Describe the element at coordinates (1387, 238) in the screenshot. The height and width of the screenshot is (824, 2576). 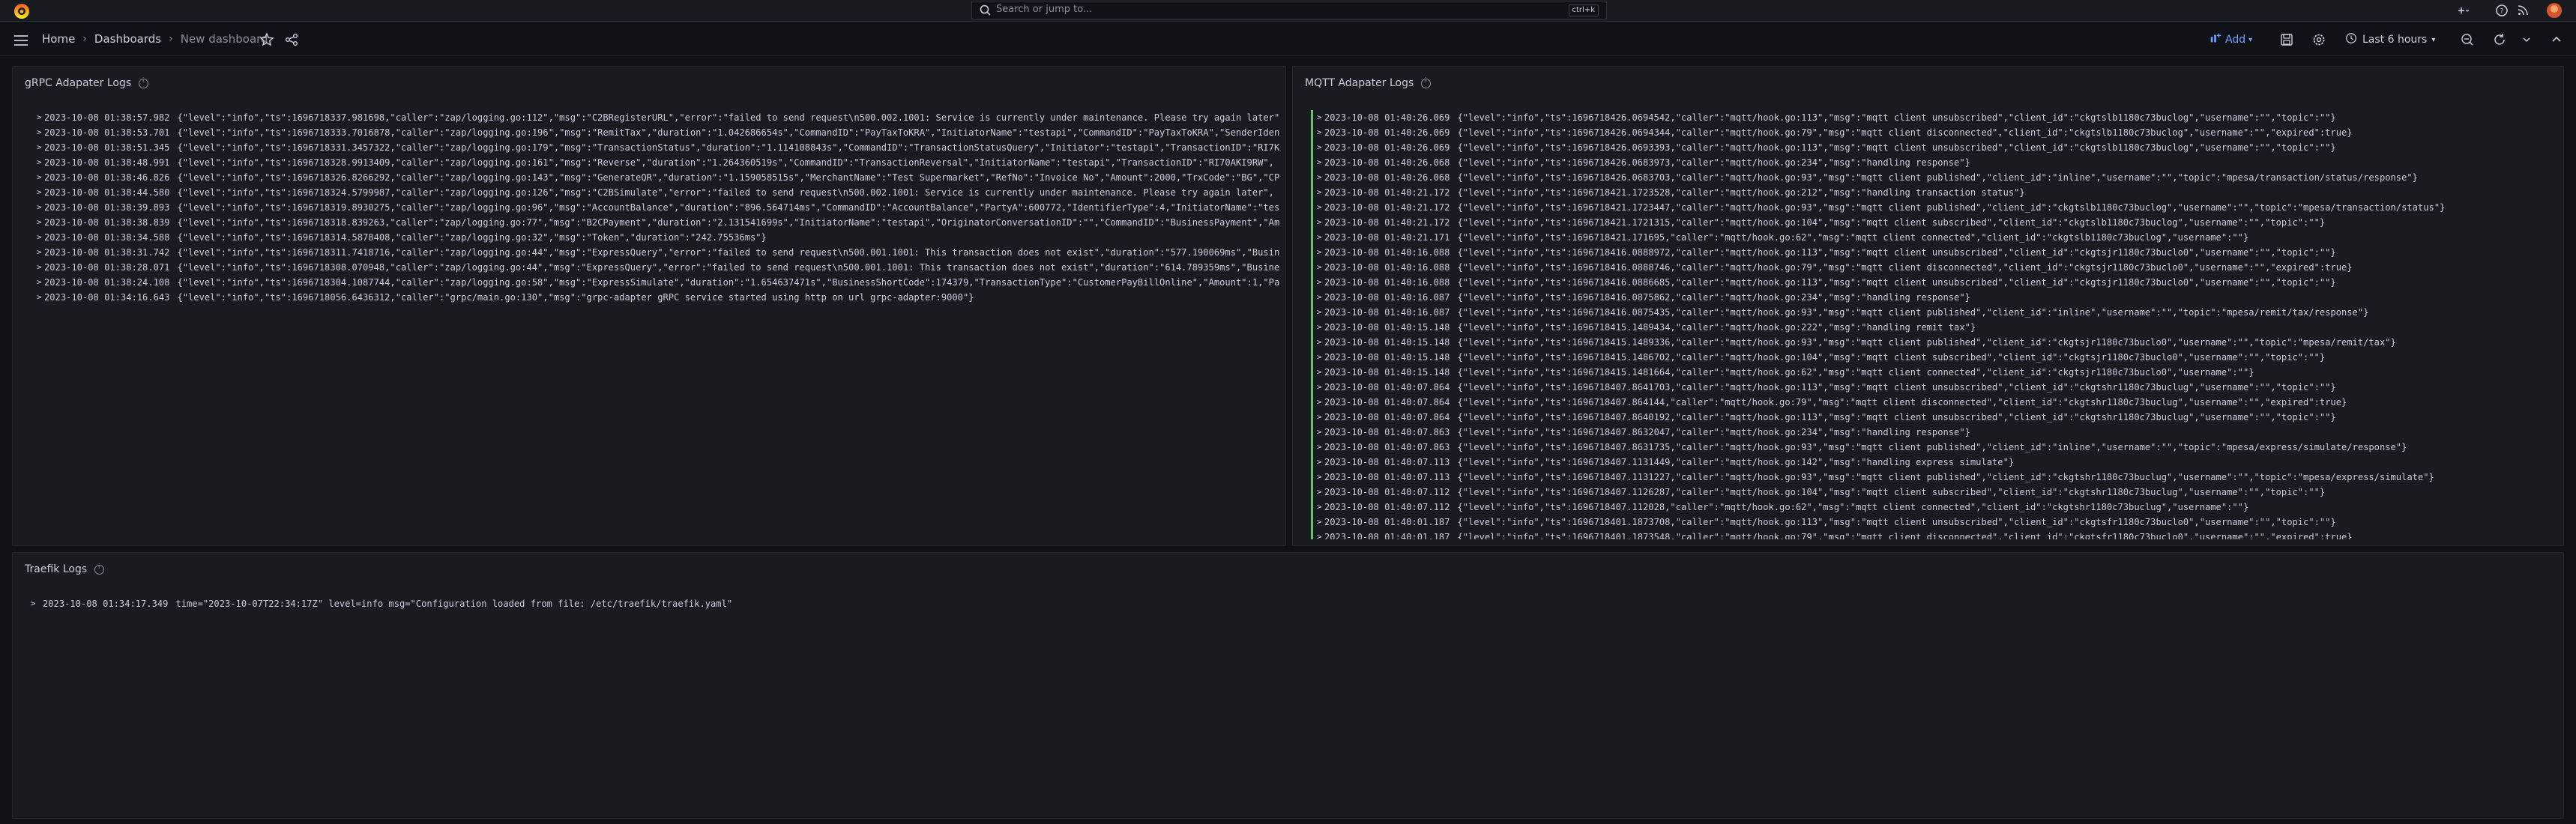
I see `log-timestamp: 2023-10-08 01:40:21.171` at that location.